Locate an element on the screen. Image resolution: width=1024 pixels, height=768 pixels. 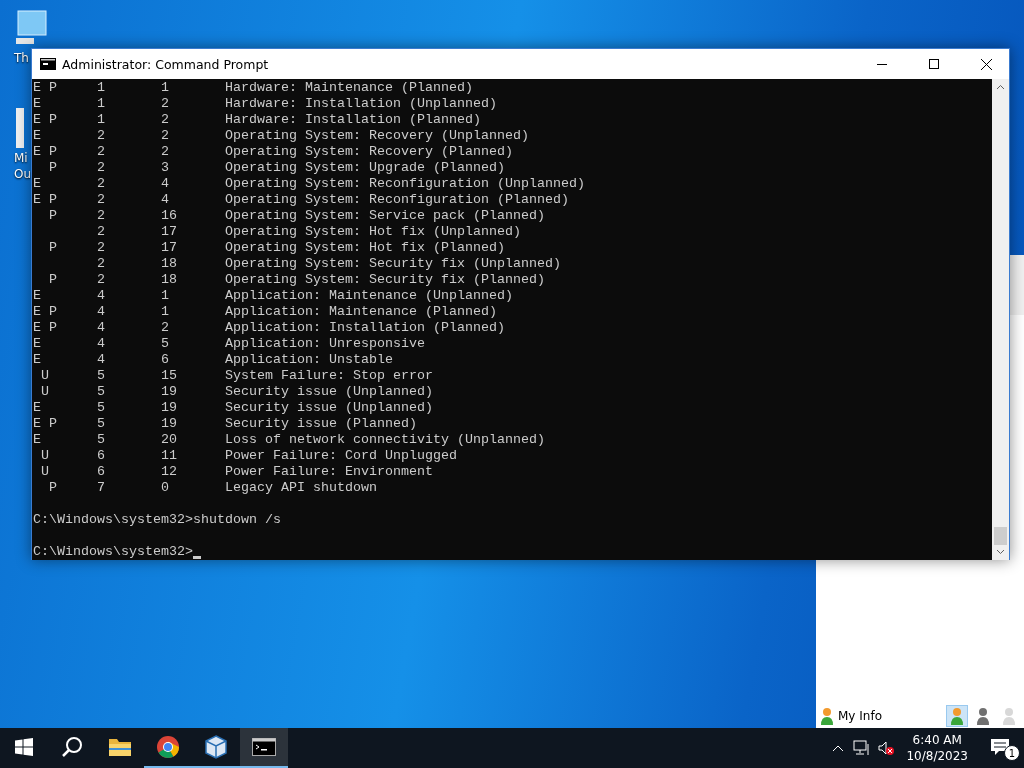
folder-icon is located at coordinates (120, 747).